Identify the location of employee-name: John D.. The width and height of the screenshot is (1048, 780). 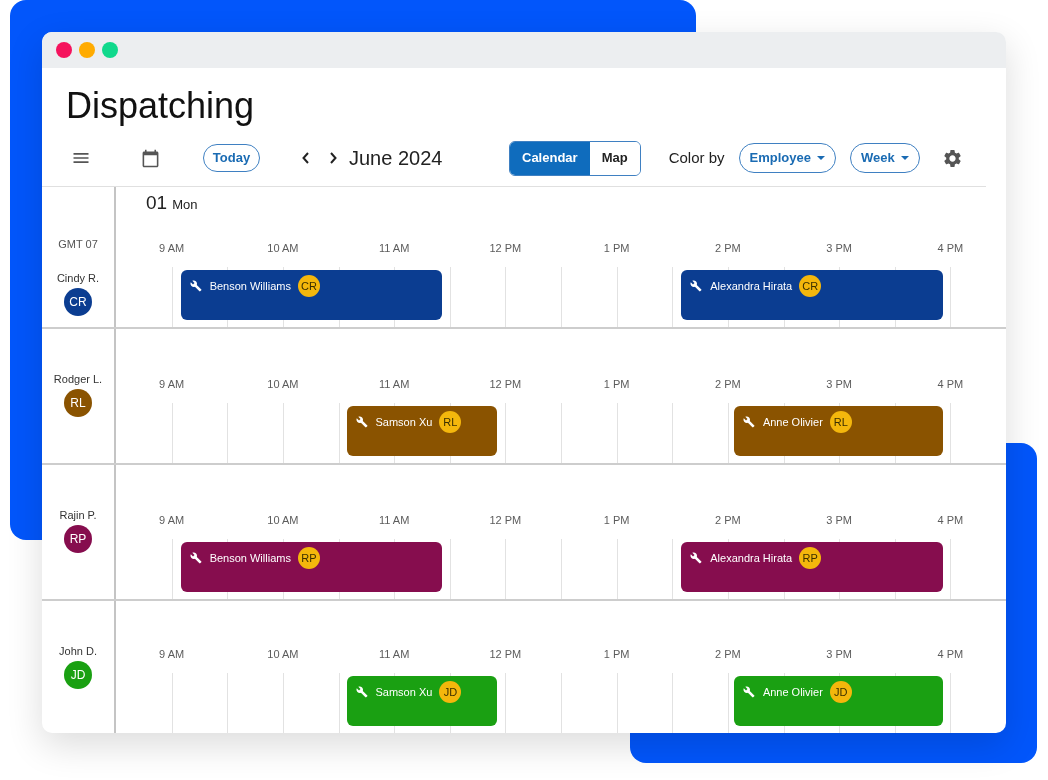
(78, 651).